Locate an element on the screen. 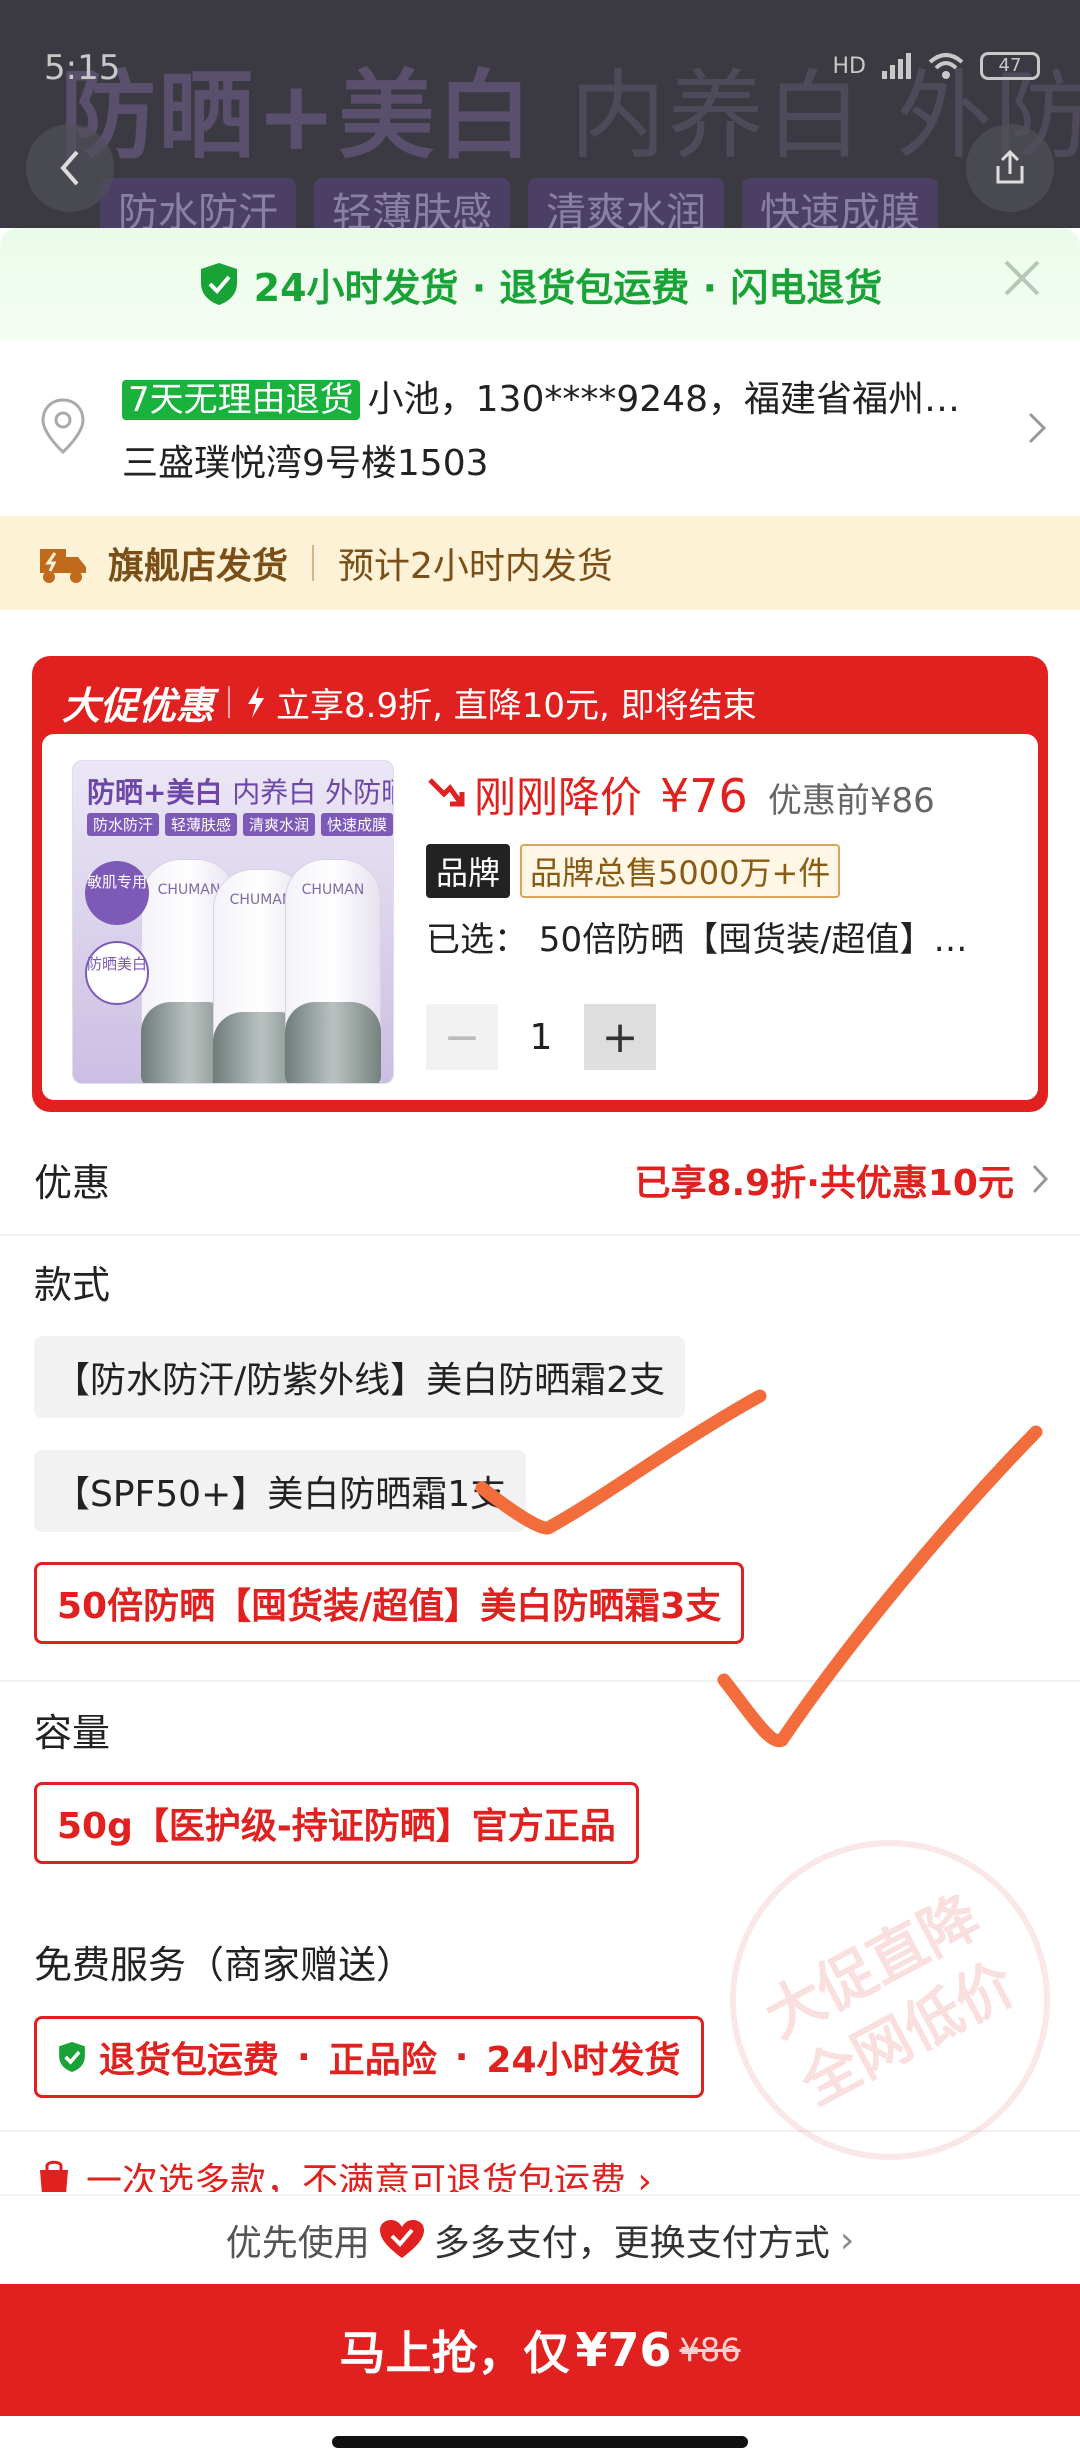  shipping-guarantee-strip: 24小时发货 · 退货包运费 · 闪电退货 is located at coordinates (540, 284).